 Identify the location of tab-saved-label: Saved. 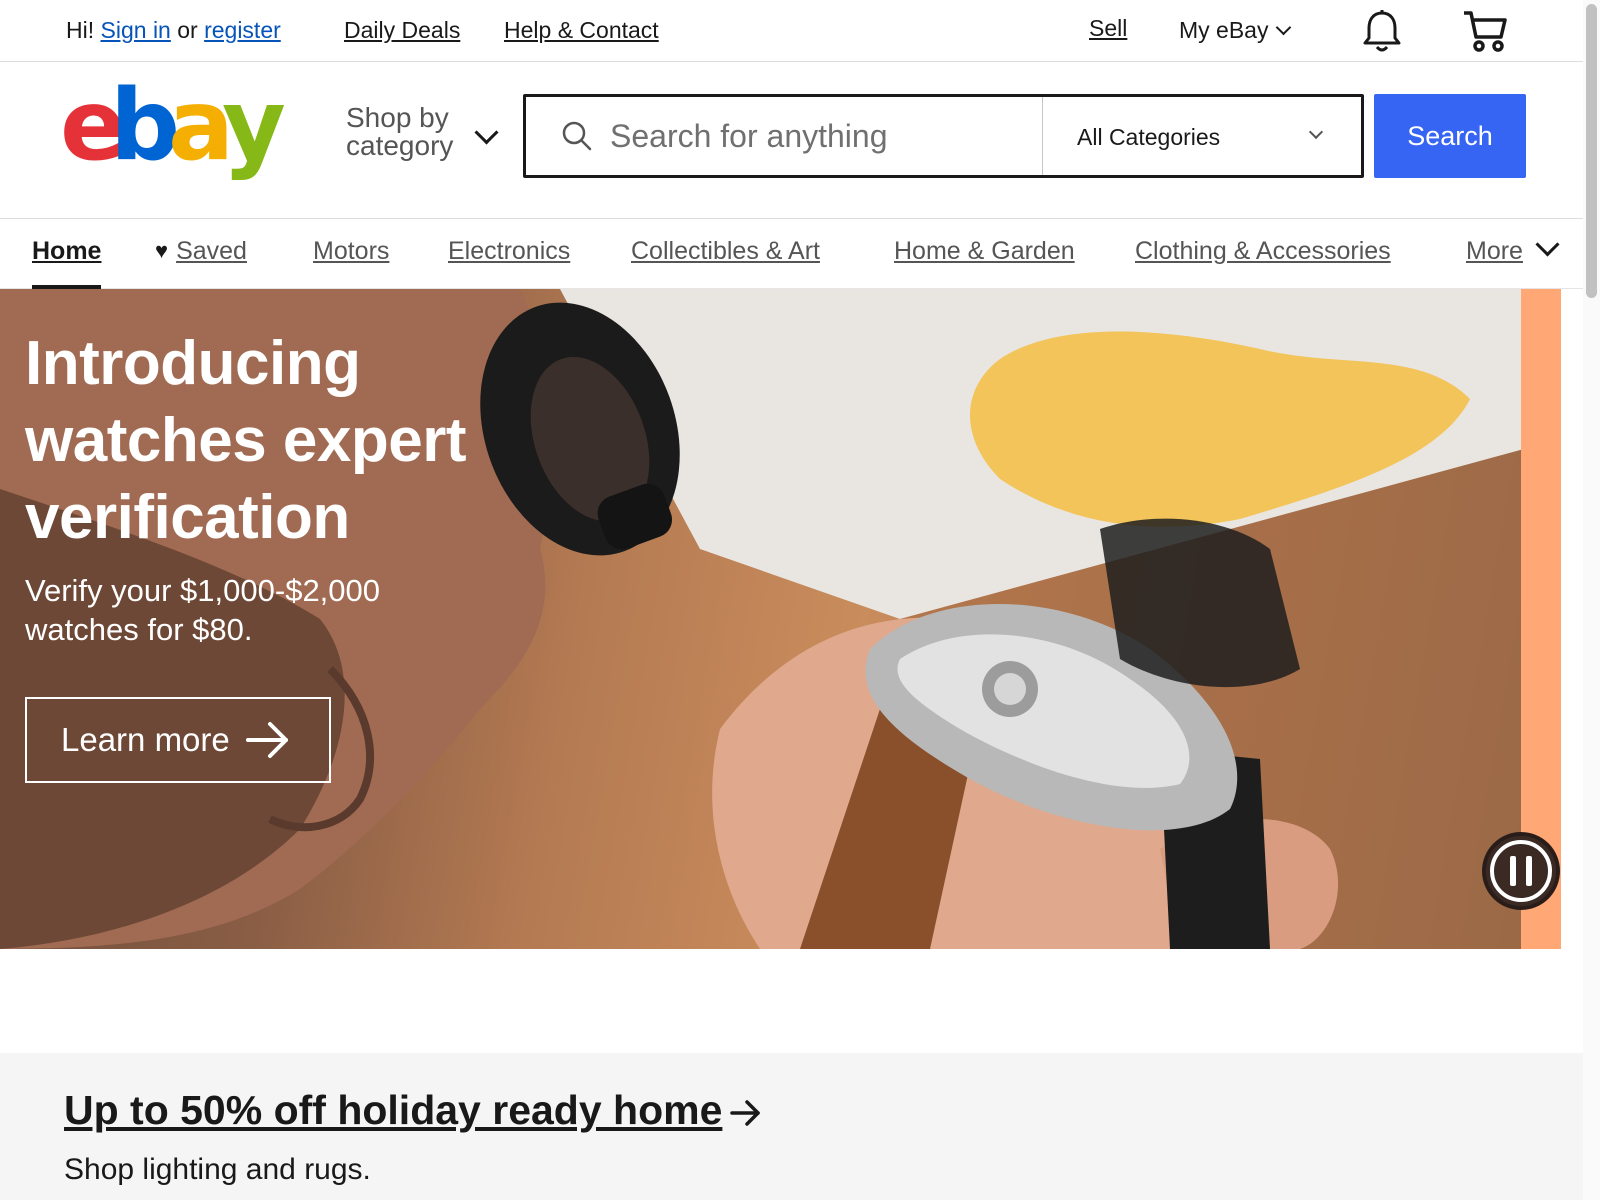
(211, 251).